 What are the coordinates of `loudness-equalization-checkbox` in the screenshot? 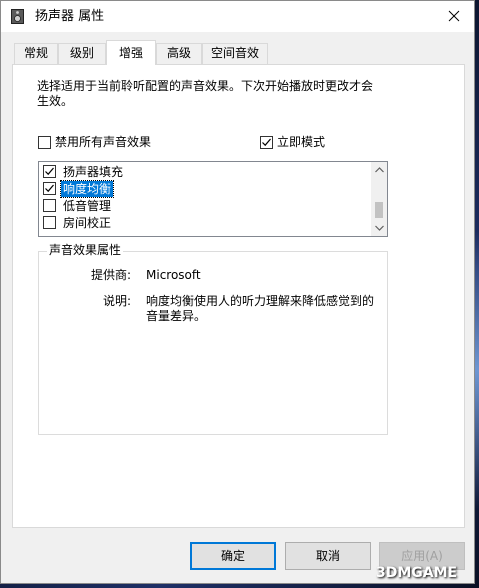 It's located at (49, 188).